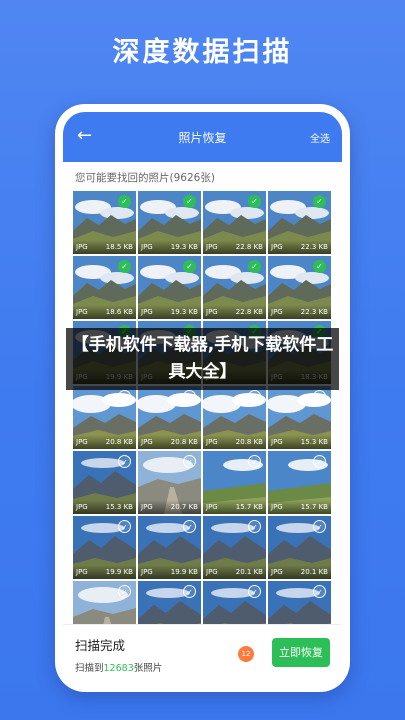 This screenshot has height=720, width=405. I want to click on photo-thumbnail: ✓ JPG 18.5 KB, so click(104, 222).